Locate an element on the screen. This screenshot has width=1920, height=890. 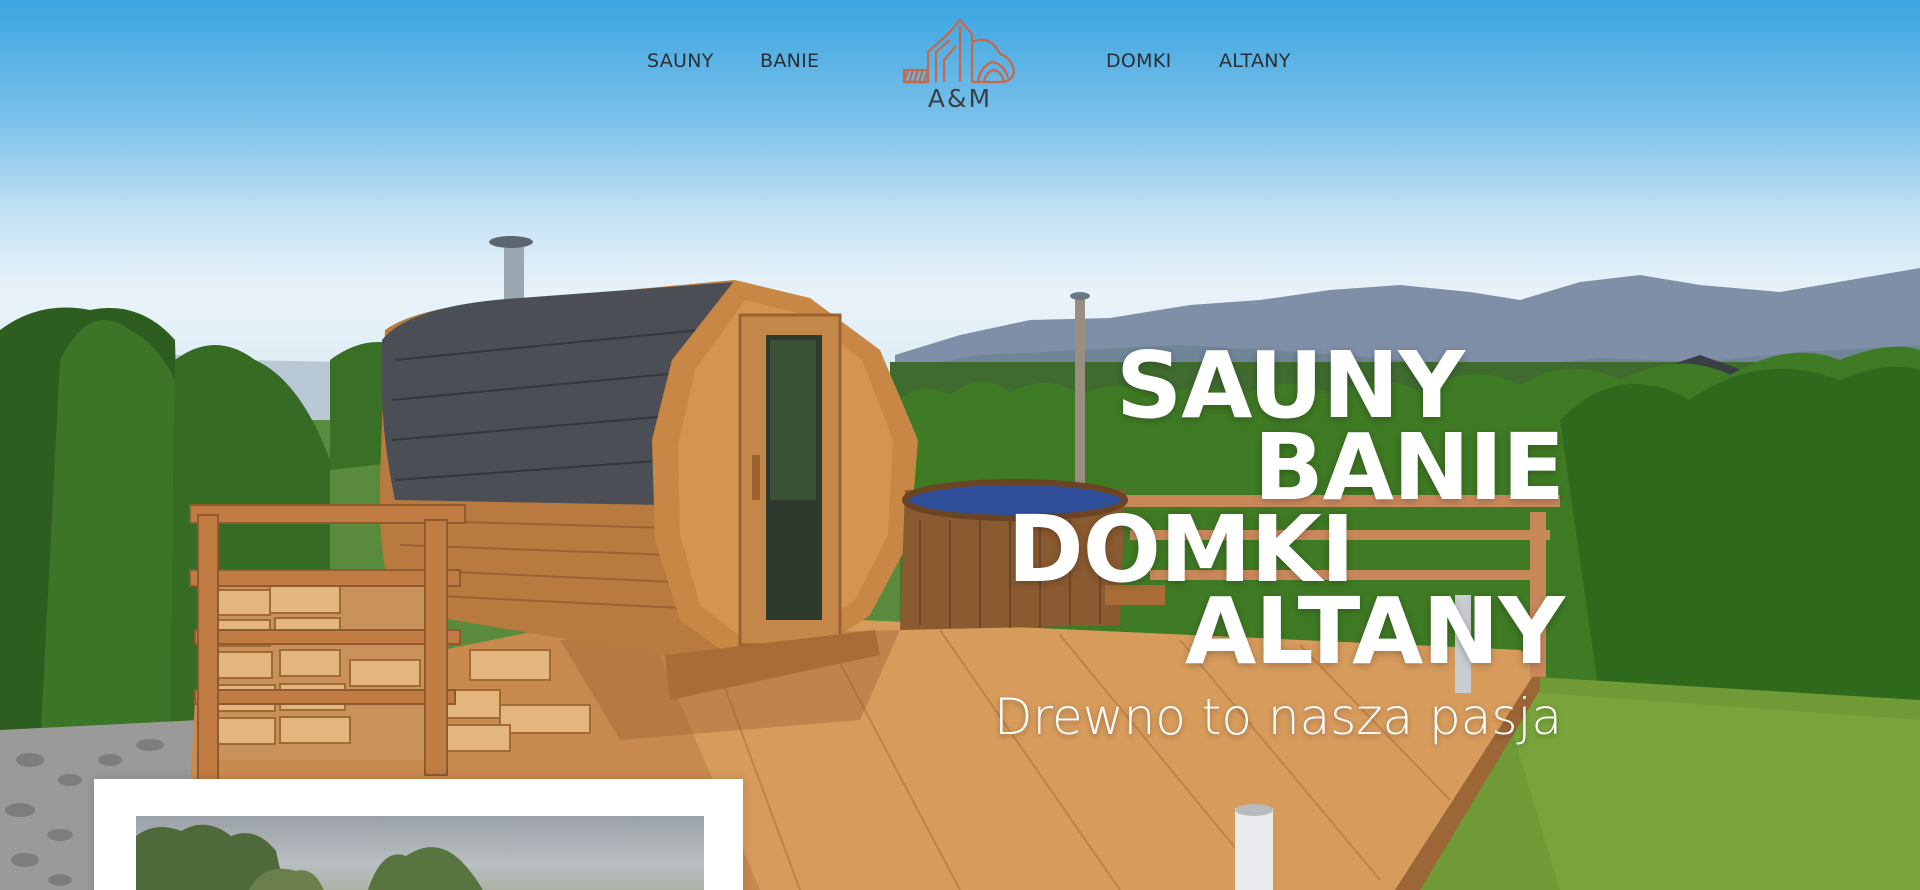
featured-card is located at coordinates (418, 834).